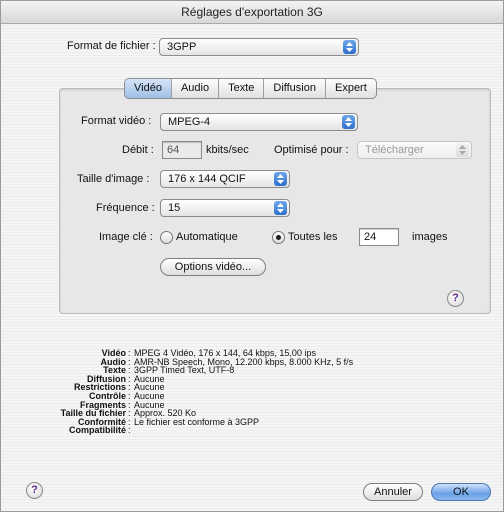 The height and width of the screenshot is (512, 504). Describe the element at coordinates (174, 208) in the screenshot. I see `frequency-value: 15` at that location.